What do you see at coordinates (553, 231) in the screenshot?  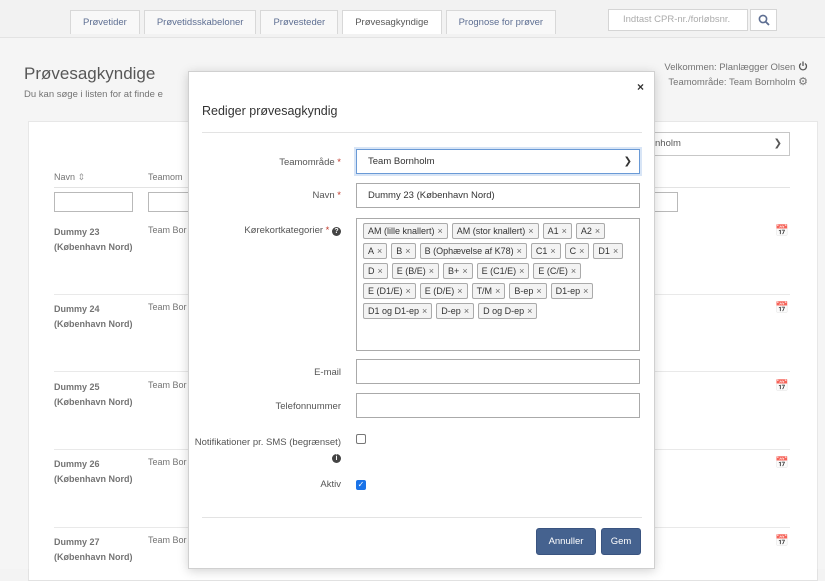 I see `kategori-tag-label: A1` at bounding box center [553, 231].